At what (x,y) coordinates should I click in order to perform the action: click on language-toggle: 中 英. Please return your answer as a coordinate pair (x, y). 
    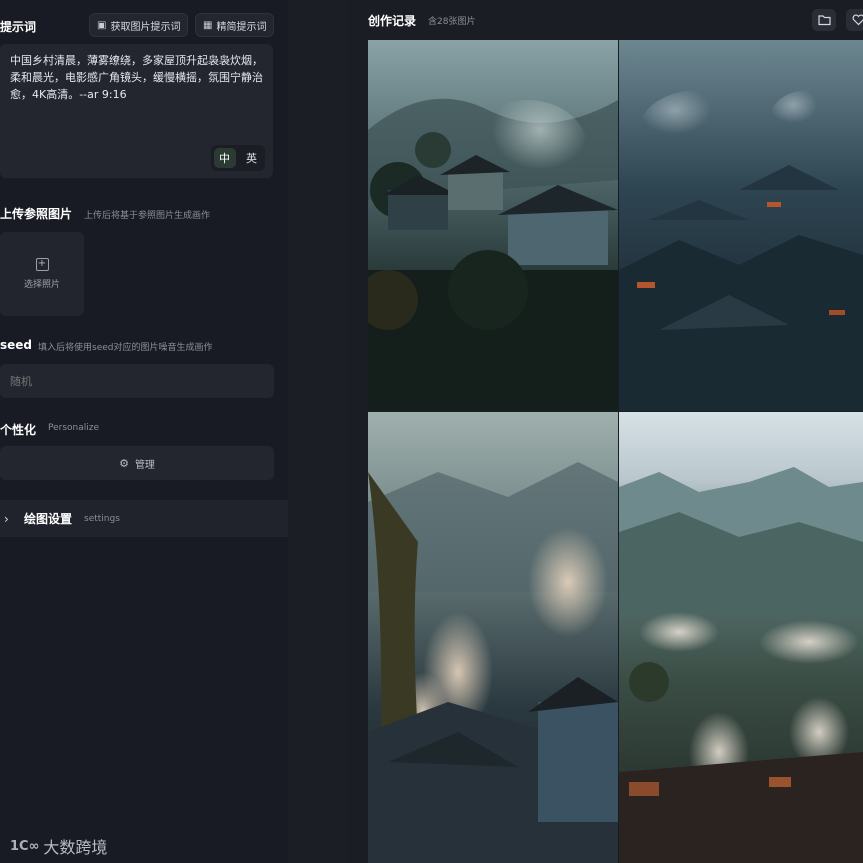
    Looking at the image, I should click on (238, 158).